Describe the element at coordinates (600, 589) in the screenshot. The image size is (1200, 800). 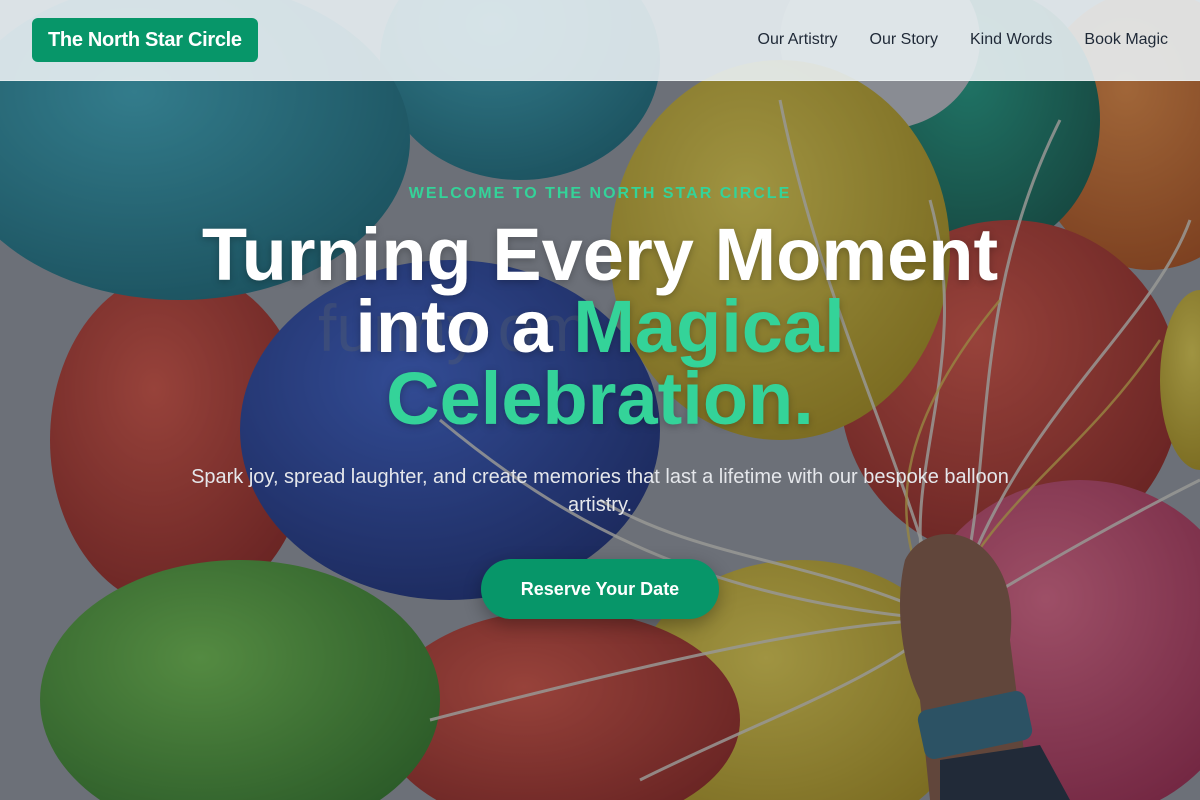
I see `reserve-date-button: Reserve Your Date` at that location.